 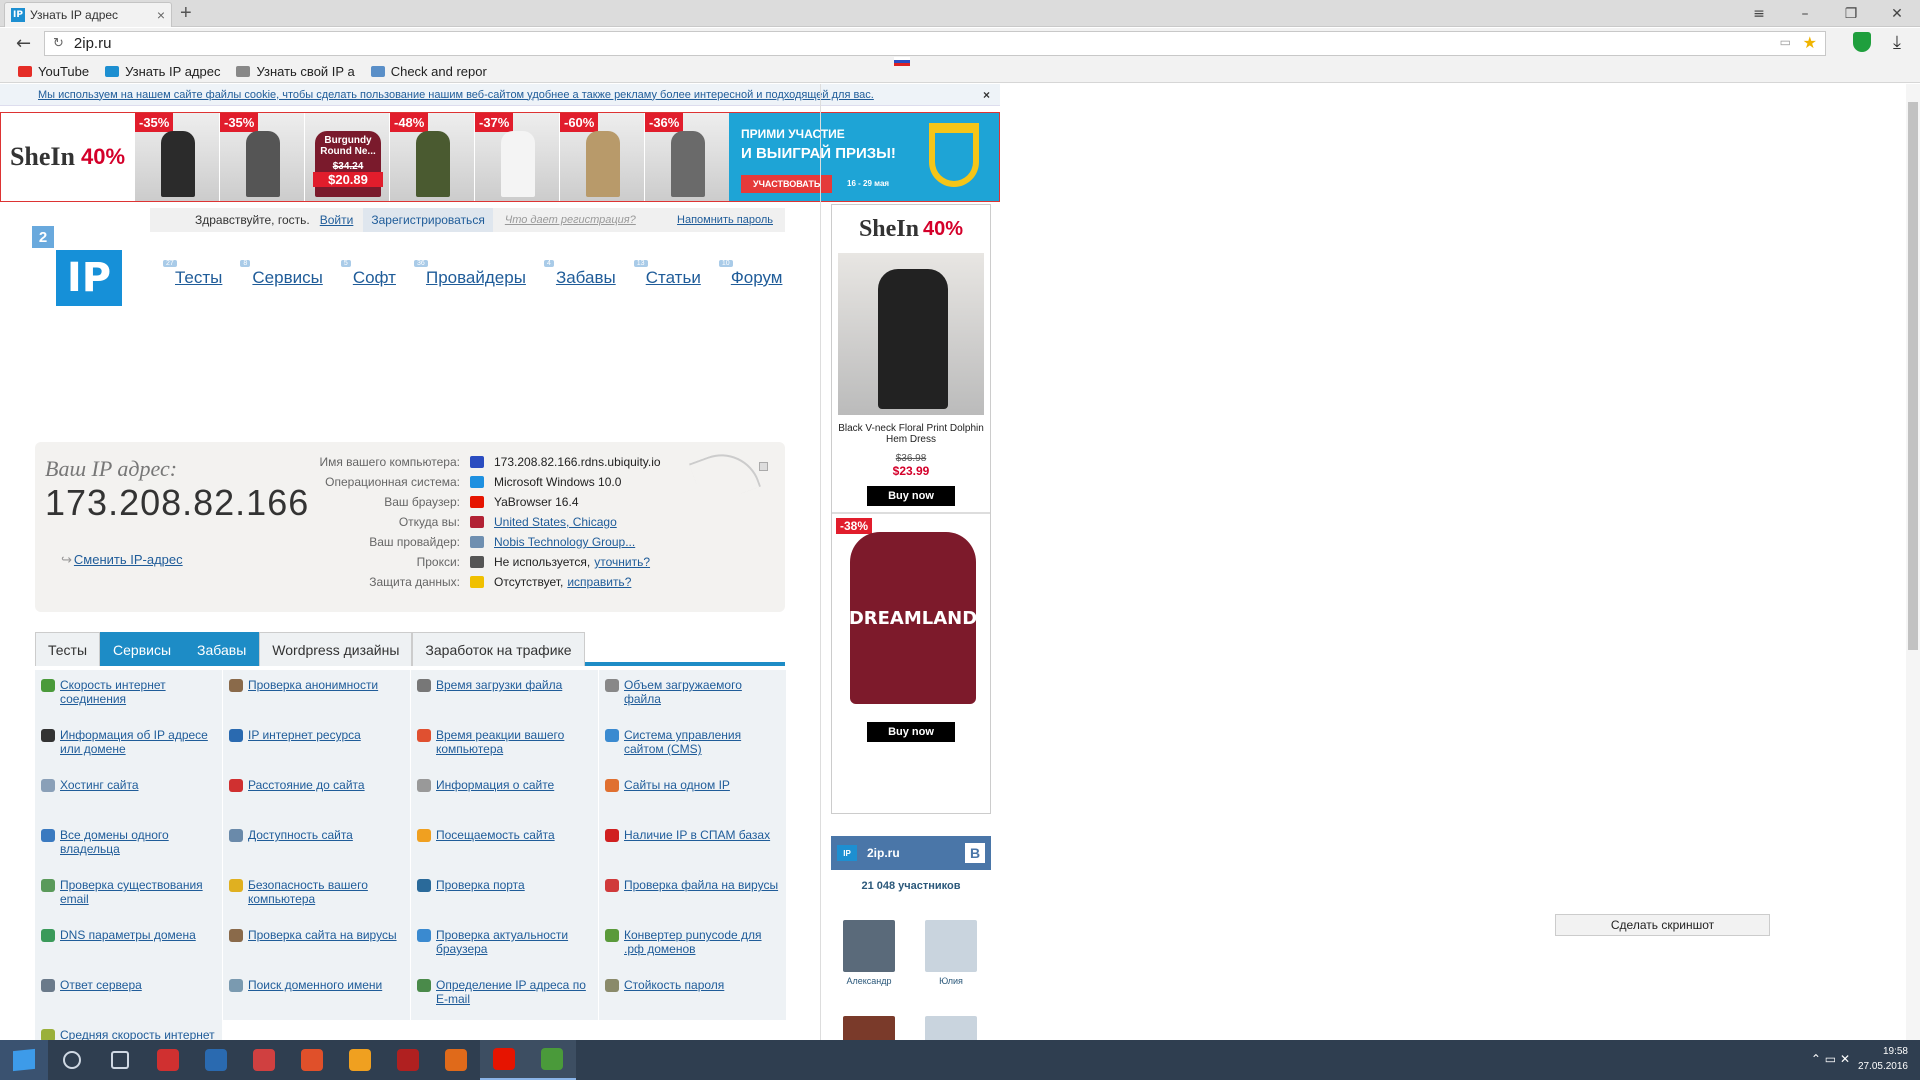 I want to click on close-window-icon: ✕, so click(x=1897, y=13).